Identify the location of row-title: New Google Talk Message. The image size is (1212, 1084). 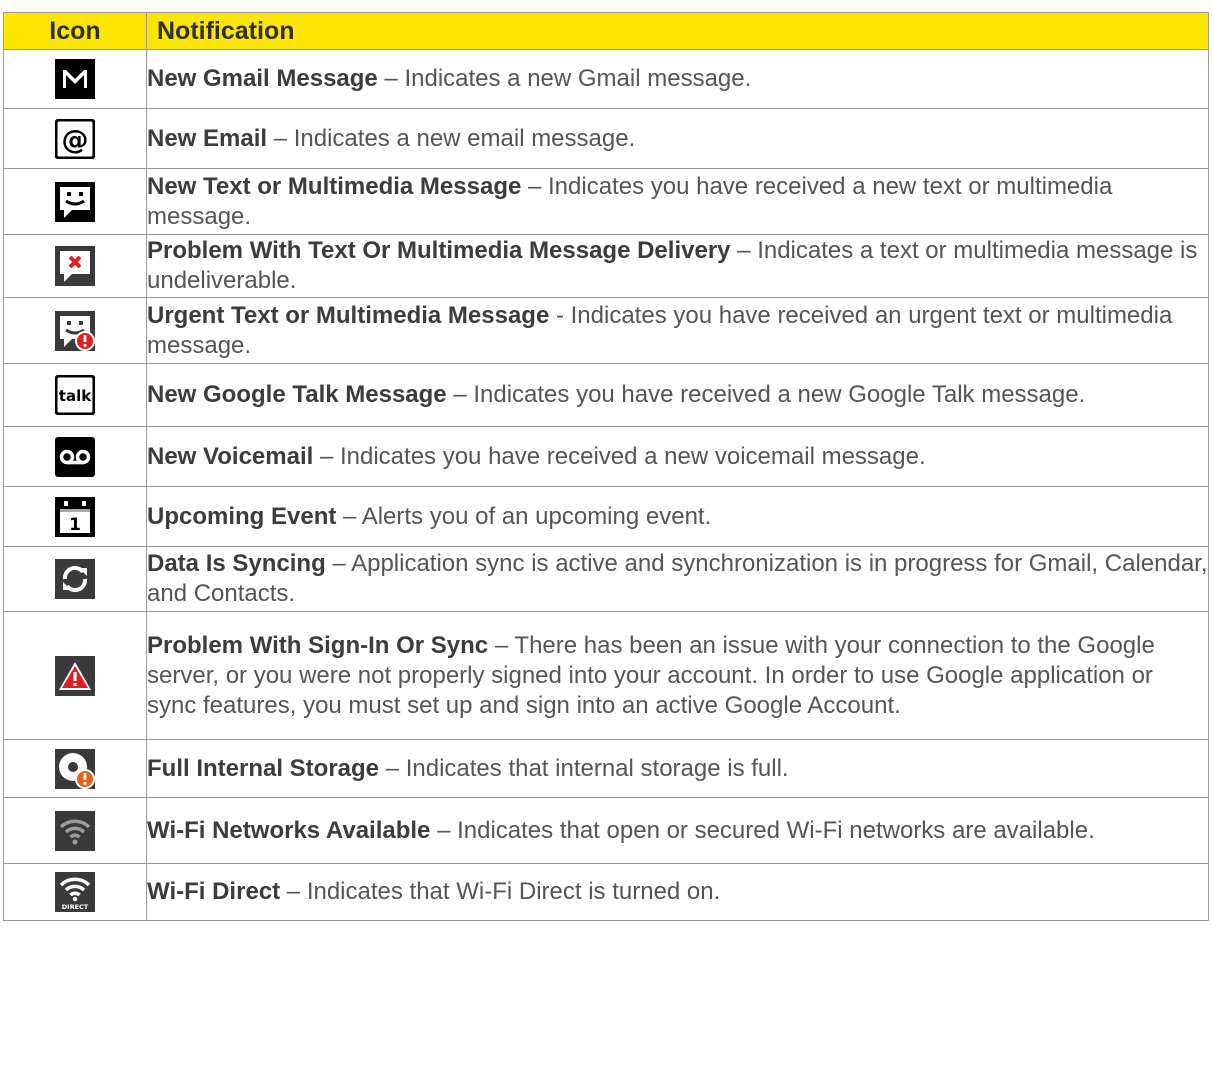
(297, 394).